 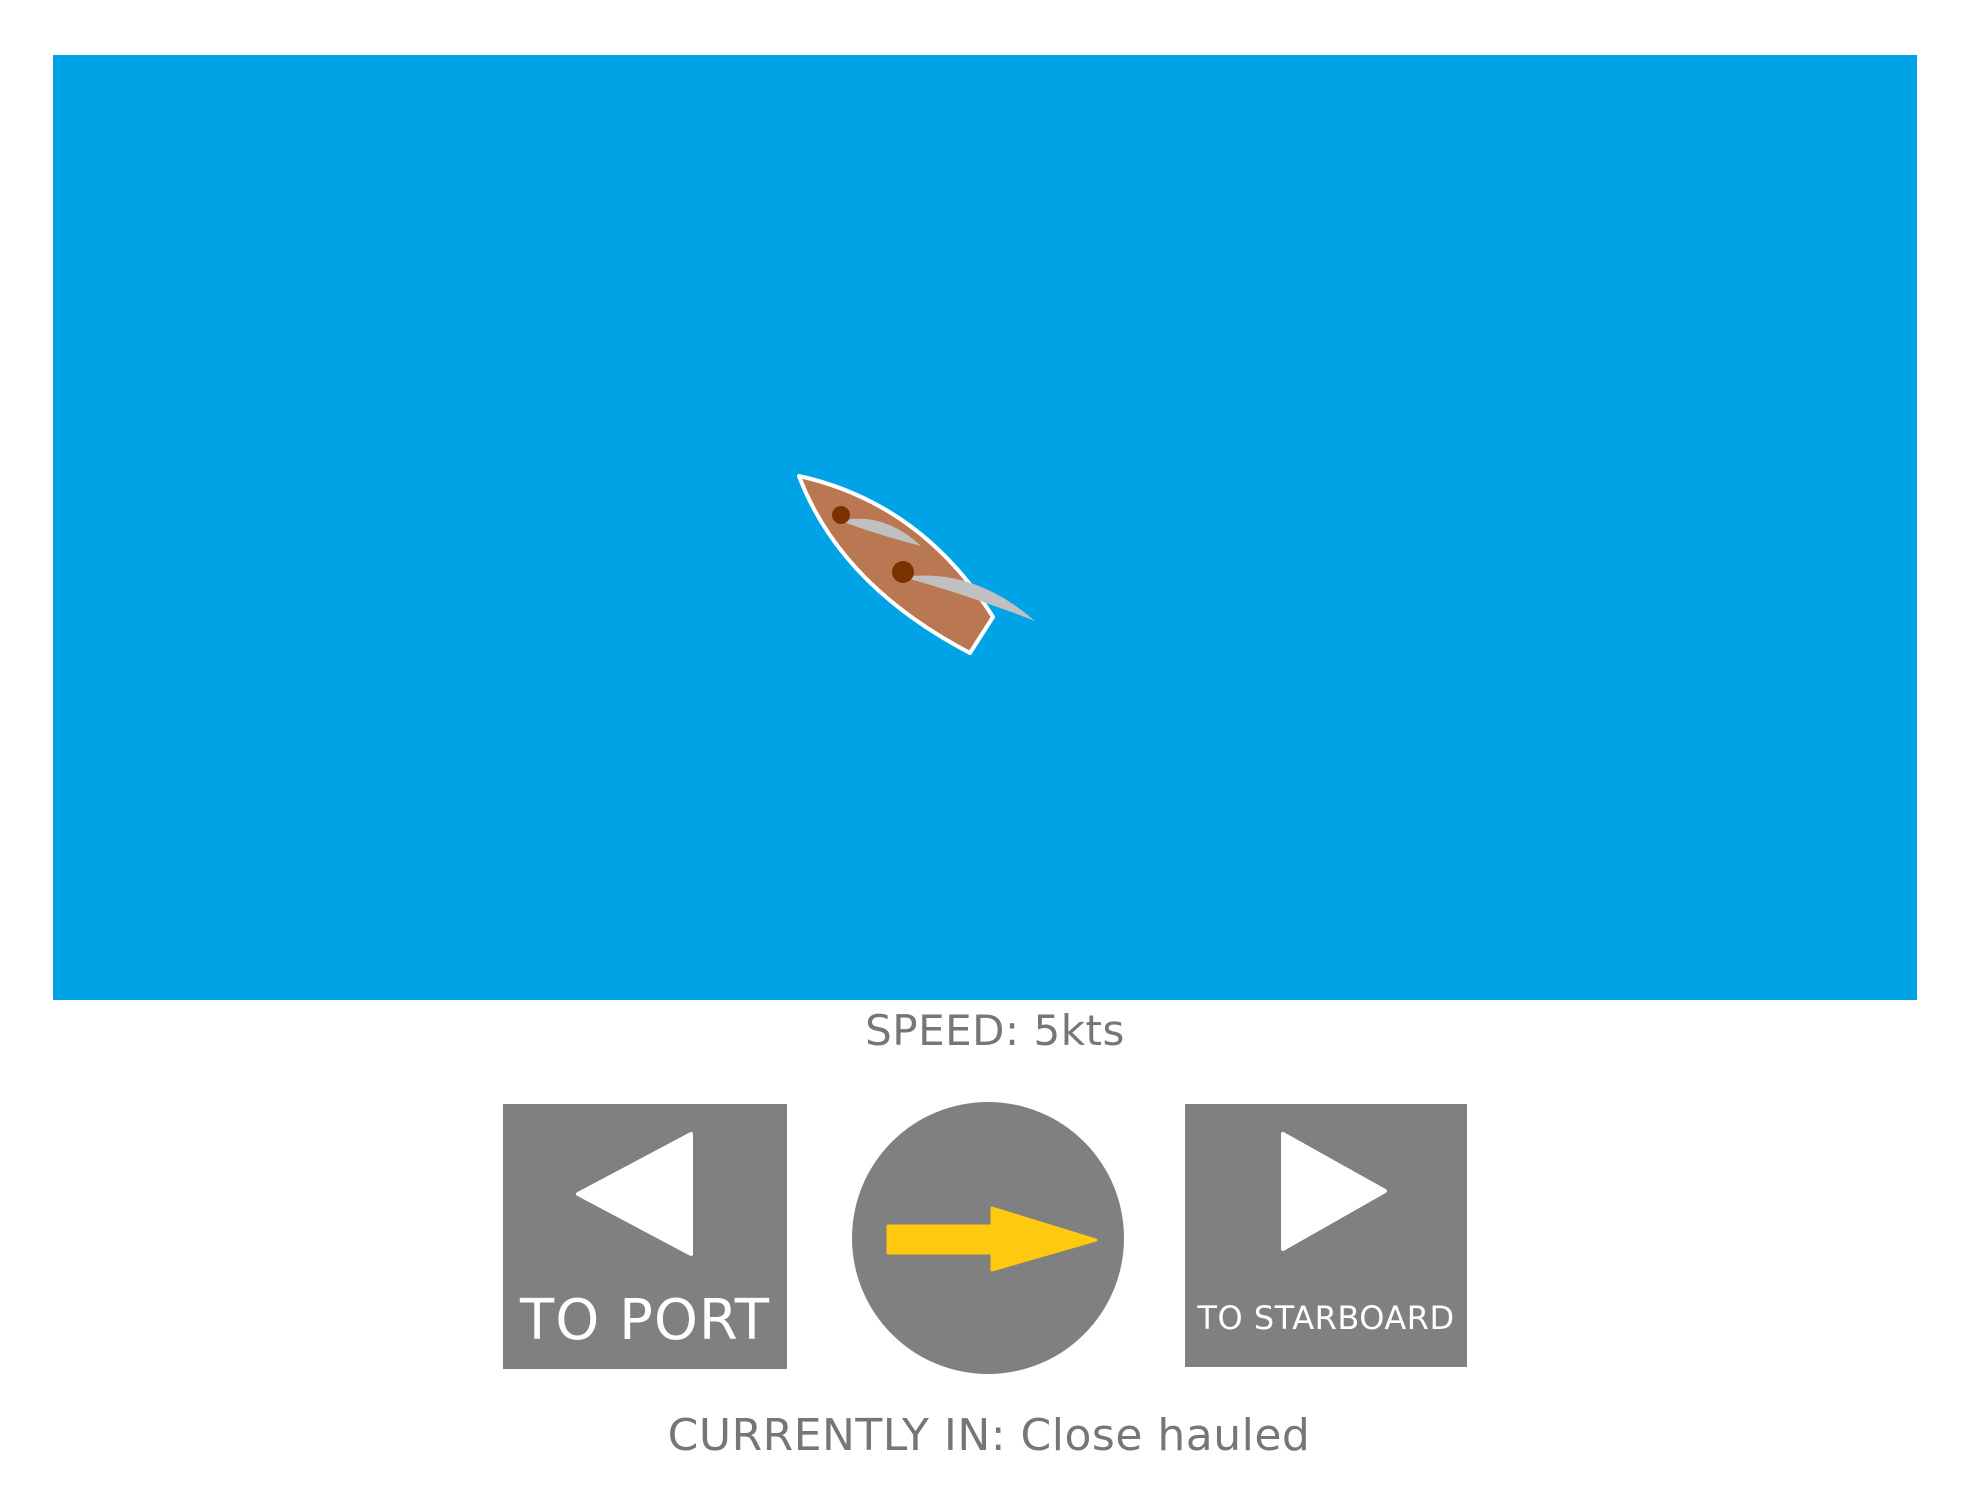 What do you see at coordinates (1326, 1235) in the screenshot?
I see `to-starboard-button: TO STARBOARD` at bounding box center [1326, 1235].